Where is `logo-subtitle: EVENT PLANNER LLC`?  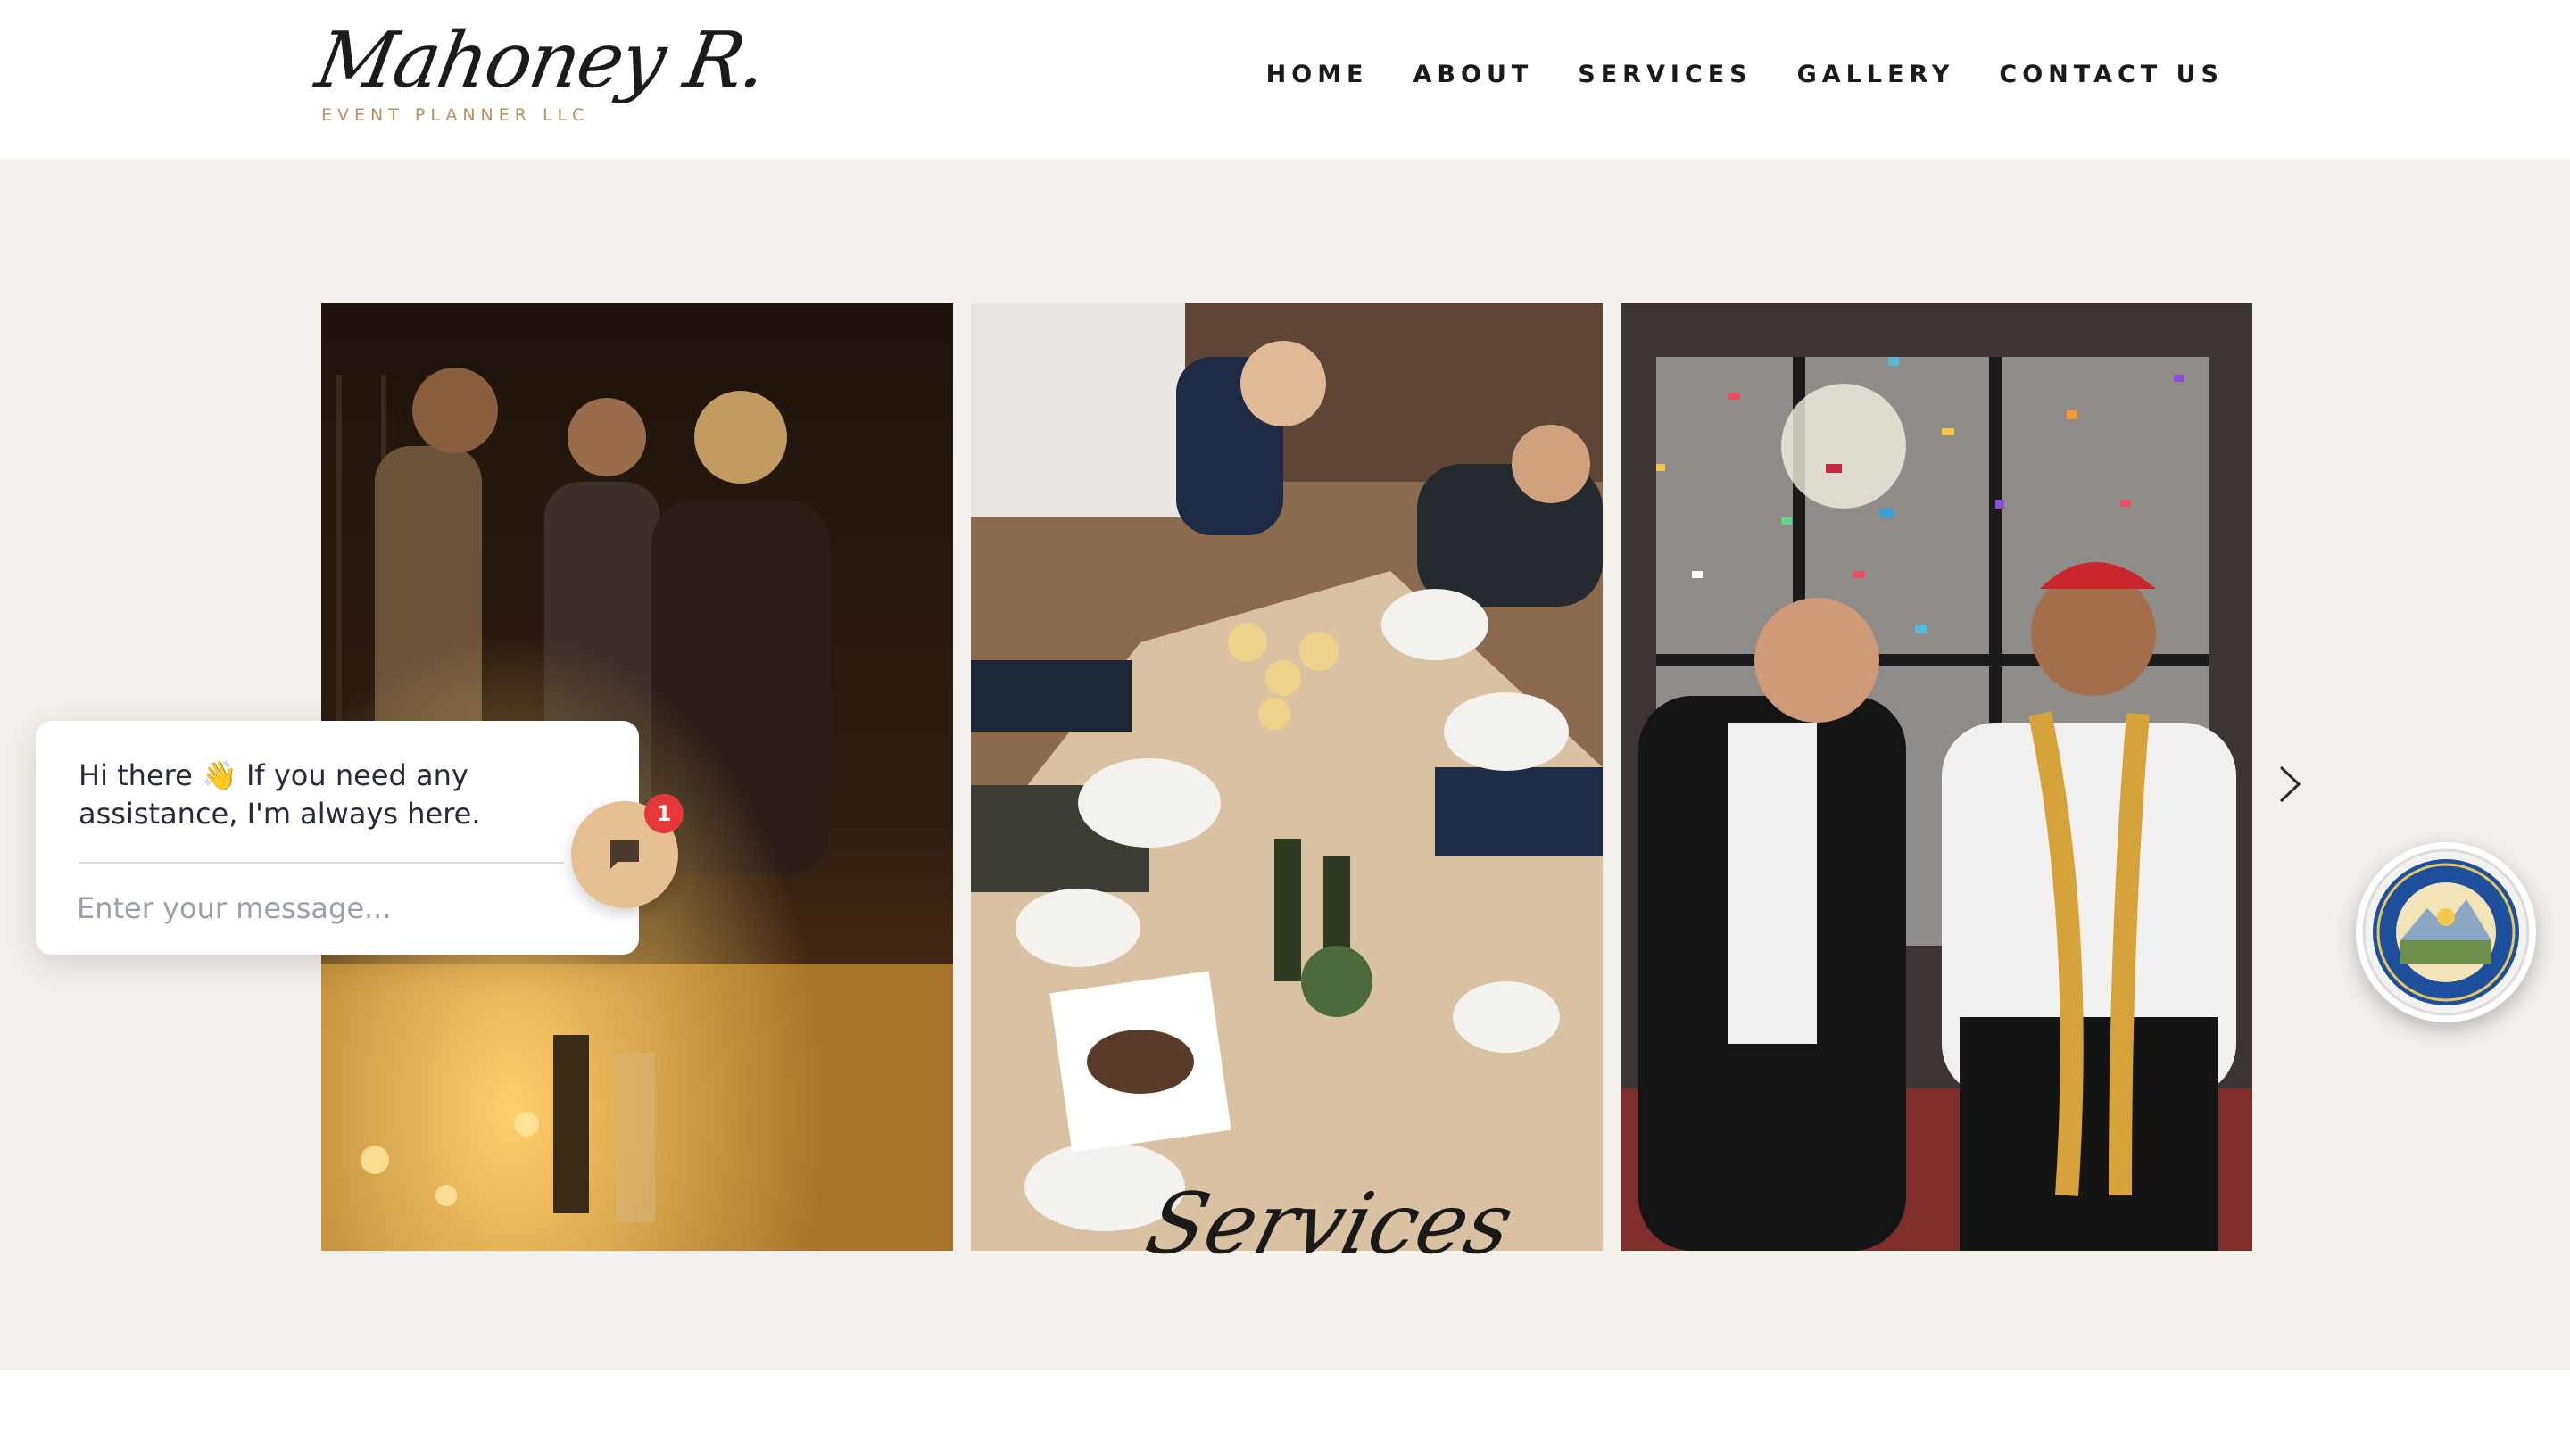 logo-subtitle: EVENT PLANNER LLC is located at coordinates (456, 115).